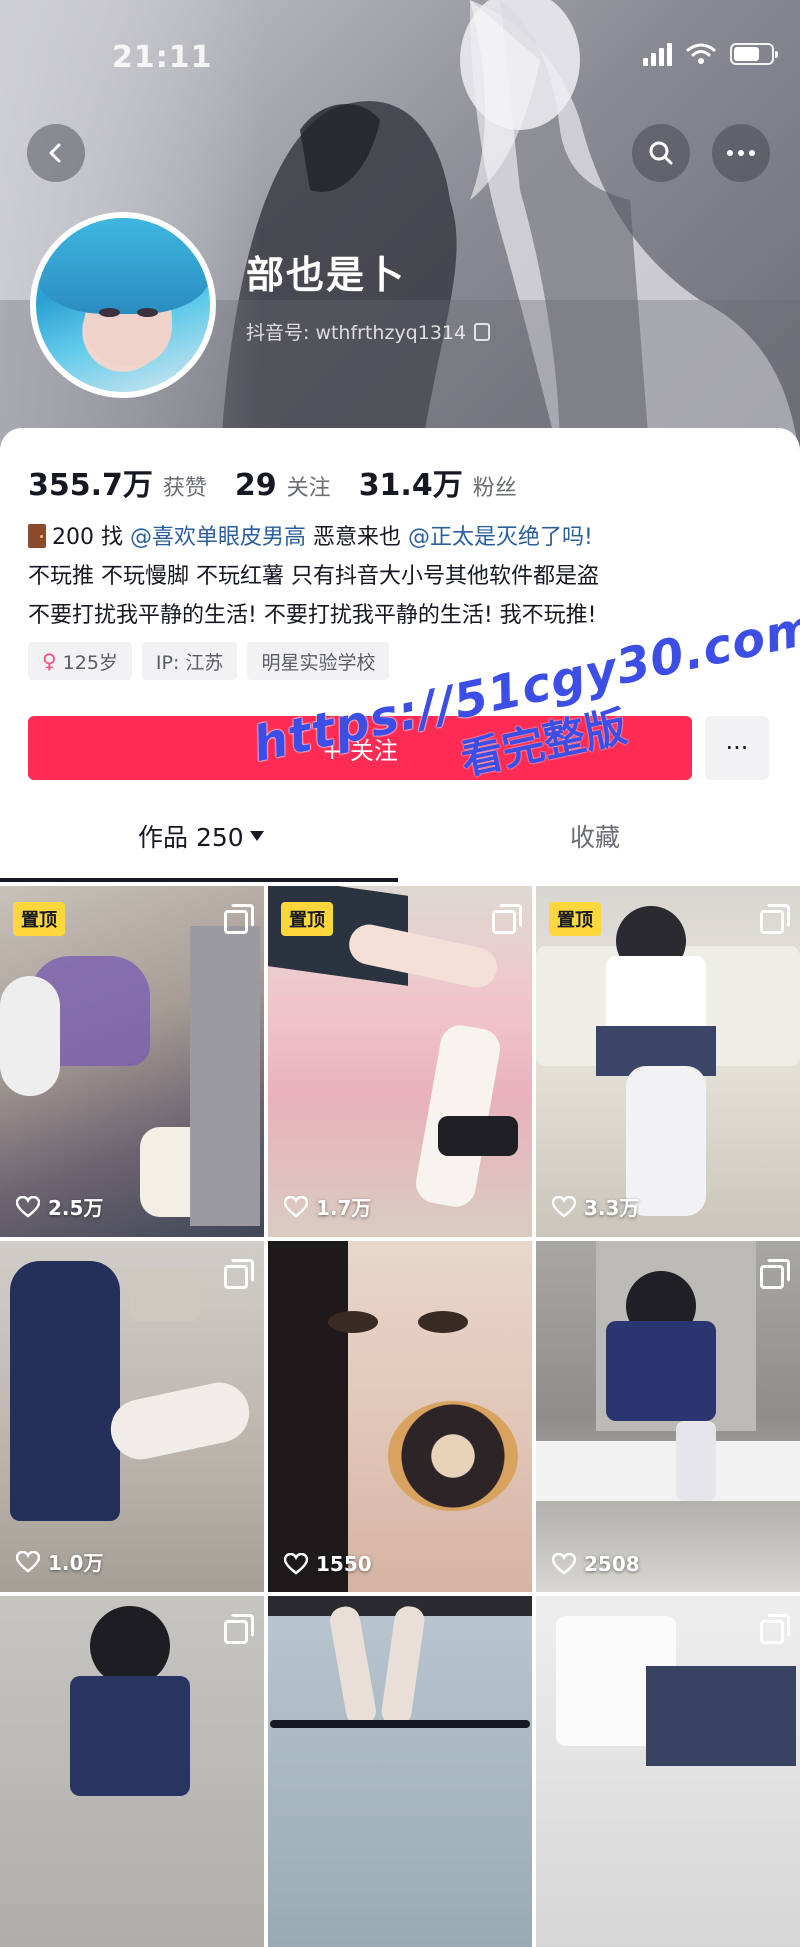 This screenshot has width=800, height=1947. I want to click on nickname: 部也是卜, so click(326, 275).